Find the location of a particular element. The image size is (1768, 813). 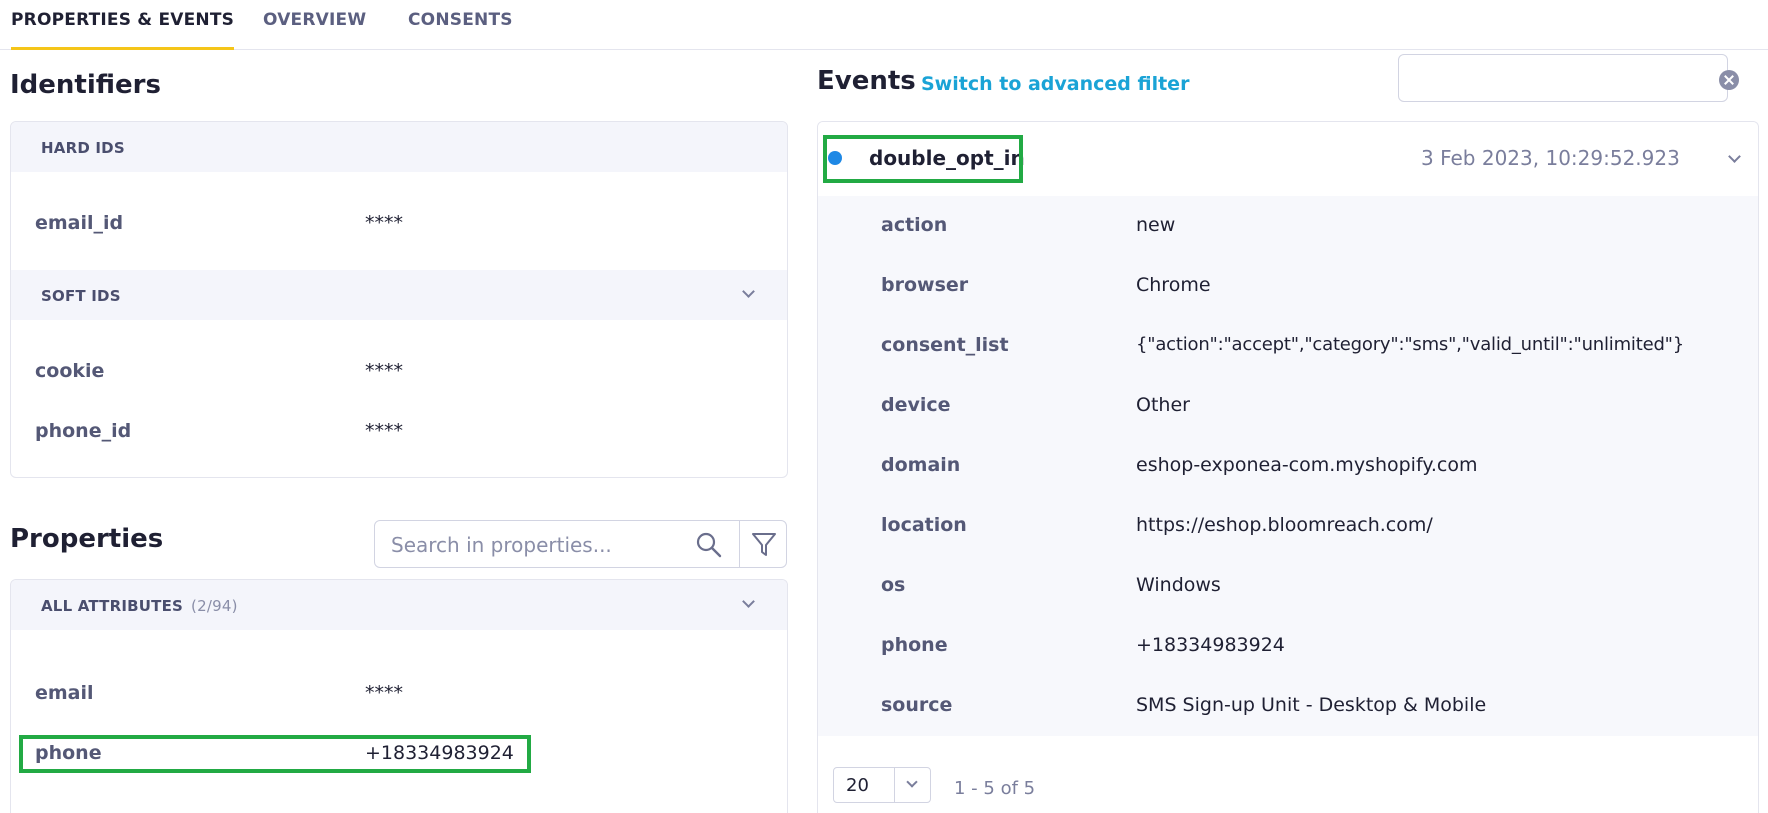

tab-overview: OVERVIEW is located at coordinates (314, 30).